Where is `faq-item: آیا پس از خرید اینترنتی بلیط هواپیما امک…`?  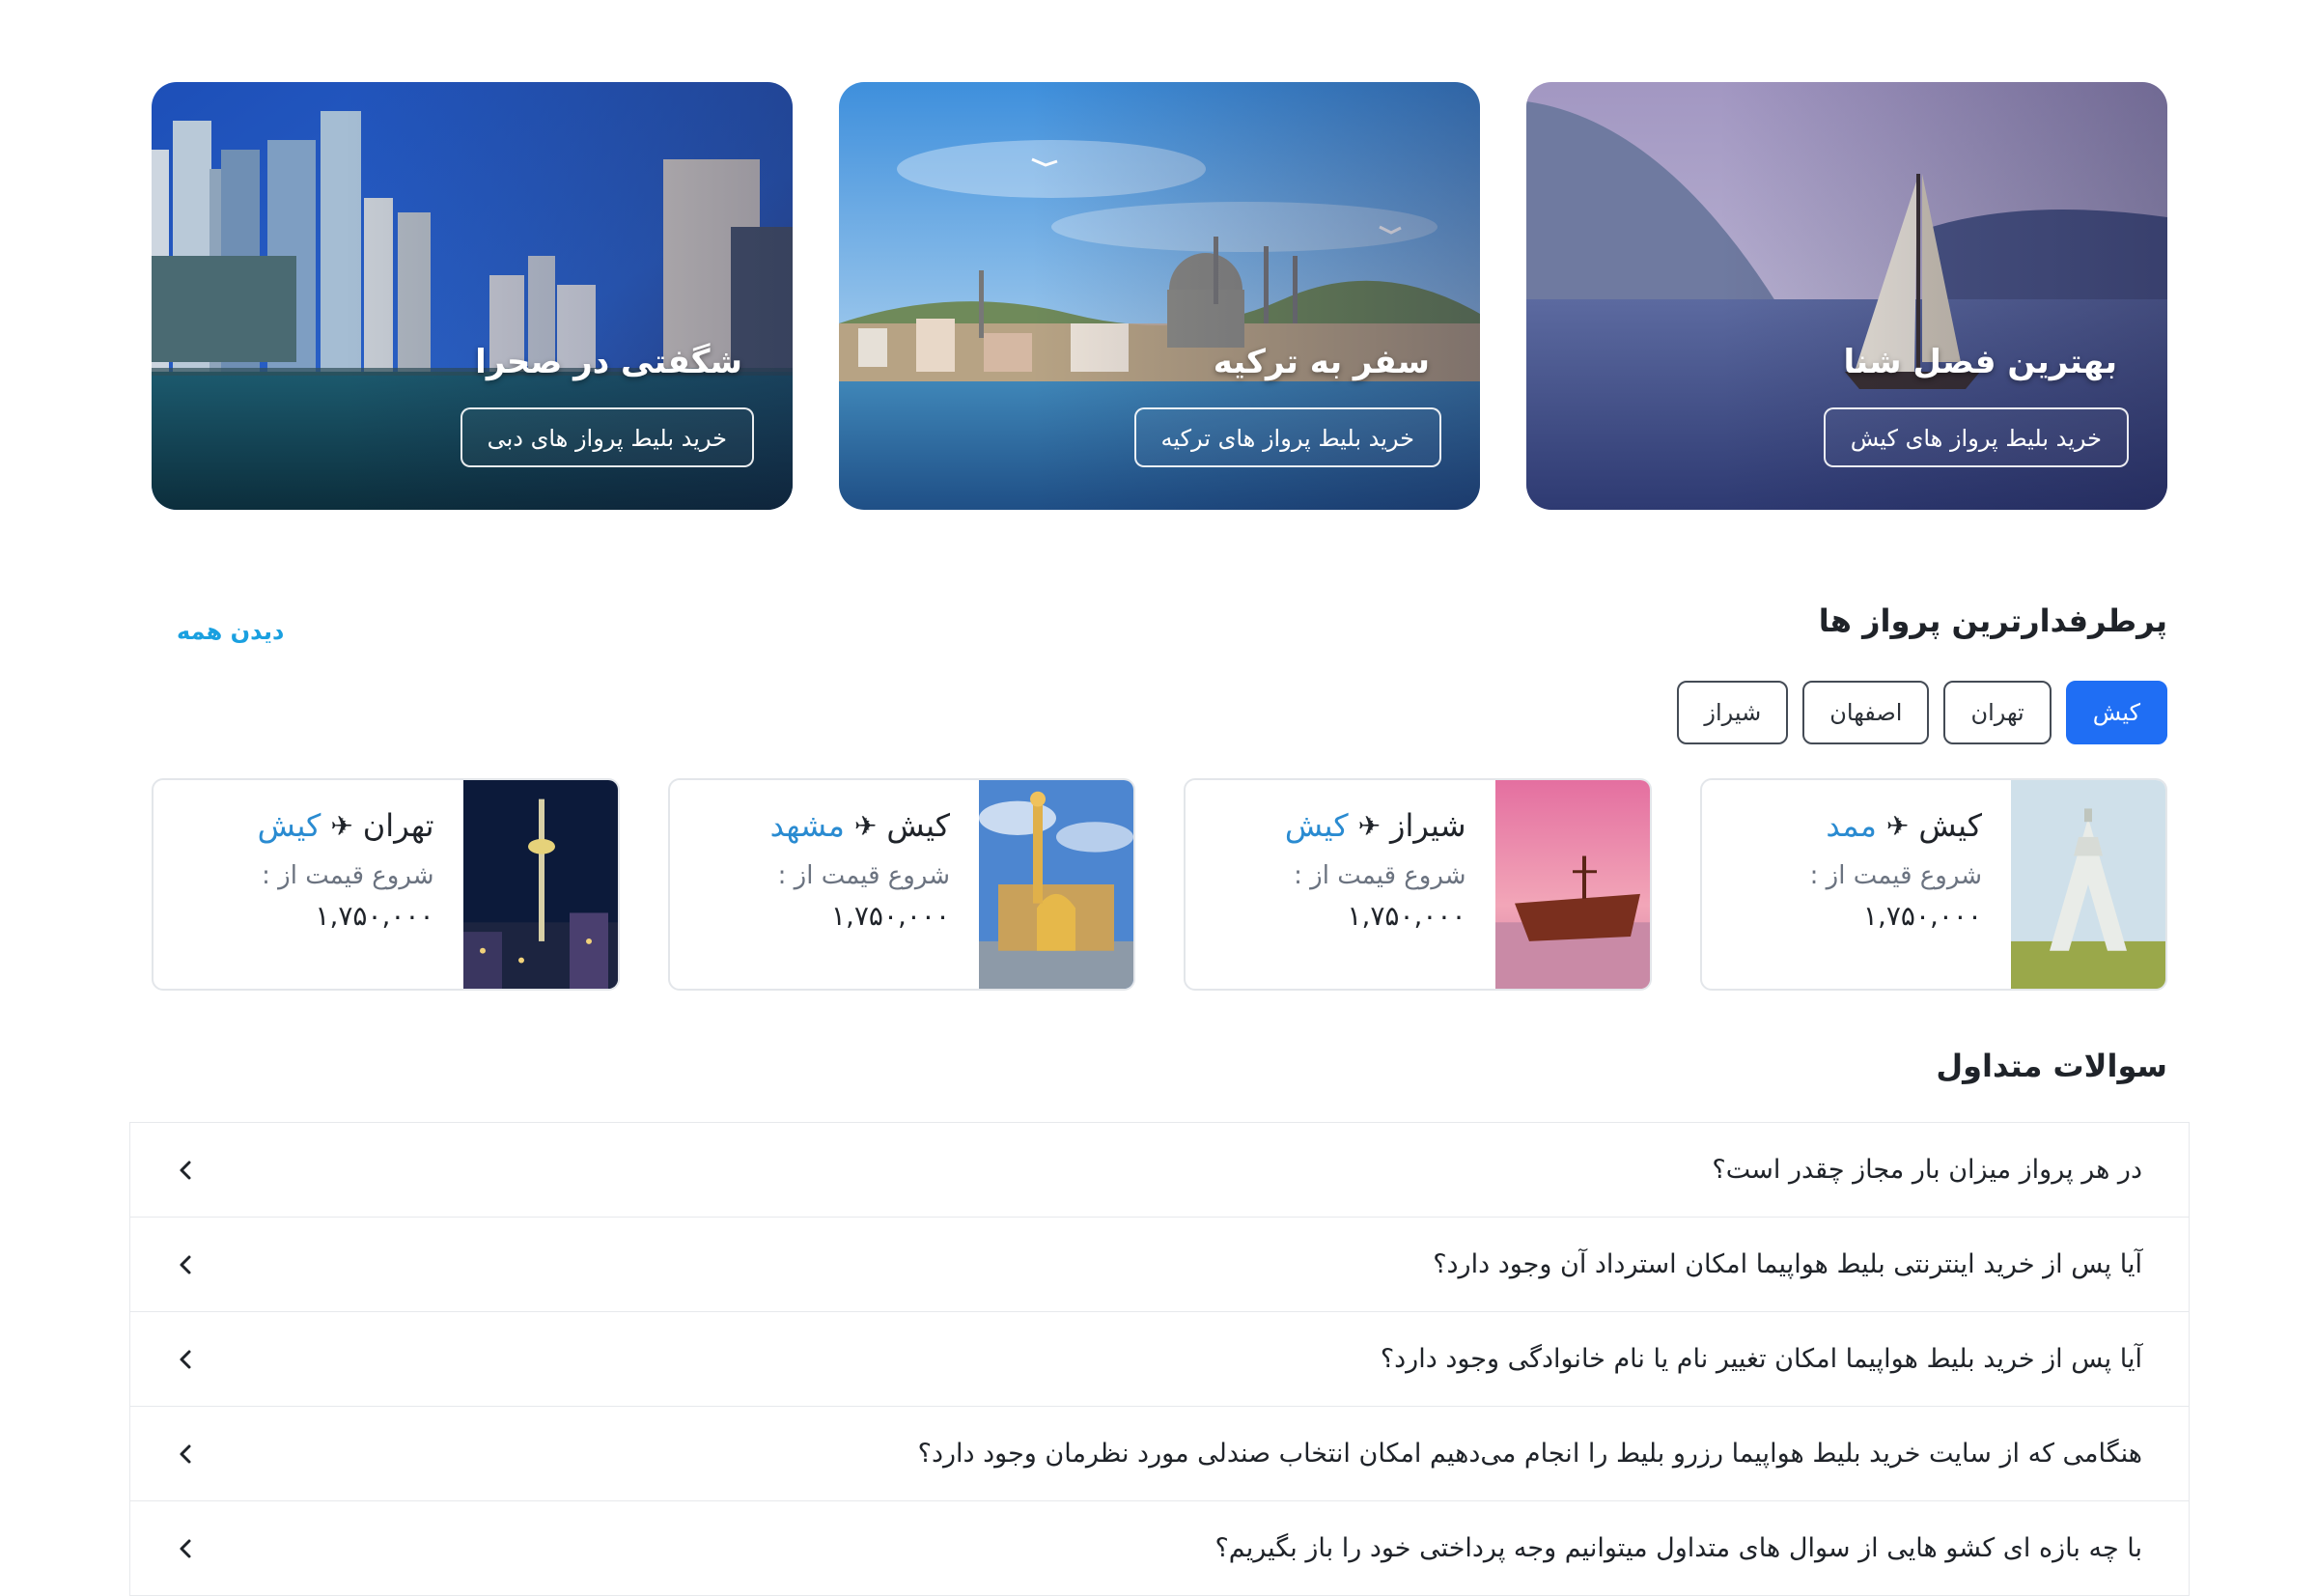
faq-item: آیا پس از خرید اینترنتی بلیط هواپیما امک… is located at coordinates (1159, 1265).